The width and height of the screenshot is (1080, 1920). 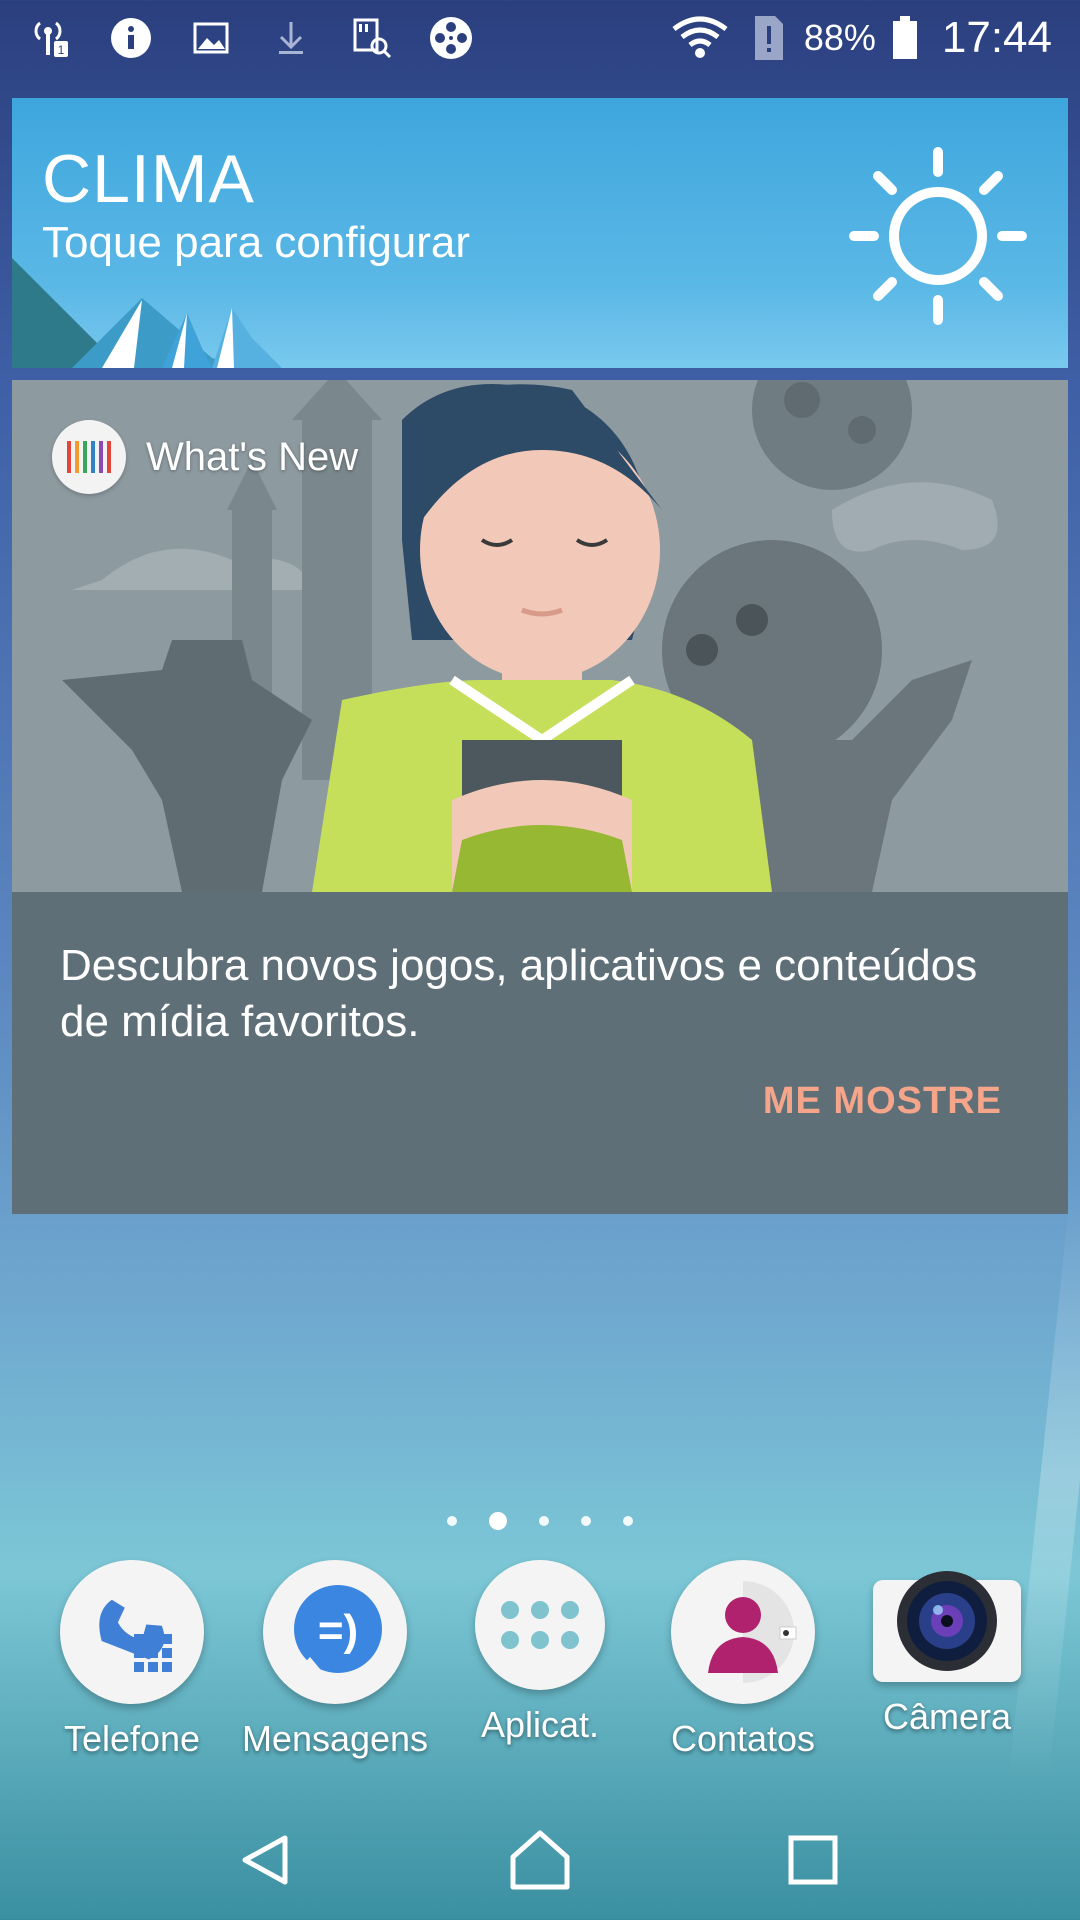 What do you see at coordinates (148, 179) in the screenshot?
I see `weather-title: CLIMA` at bounding box center [148, 179].